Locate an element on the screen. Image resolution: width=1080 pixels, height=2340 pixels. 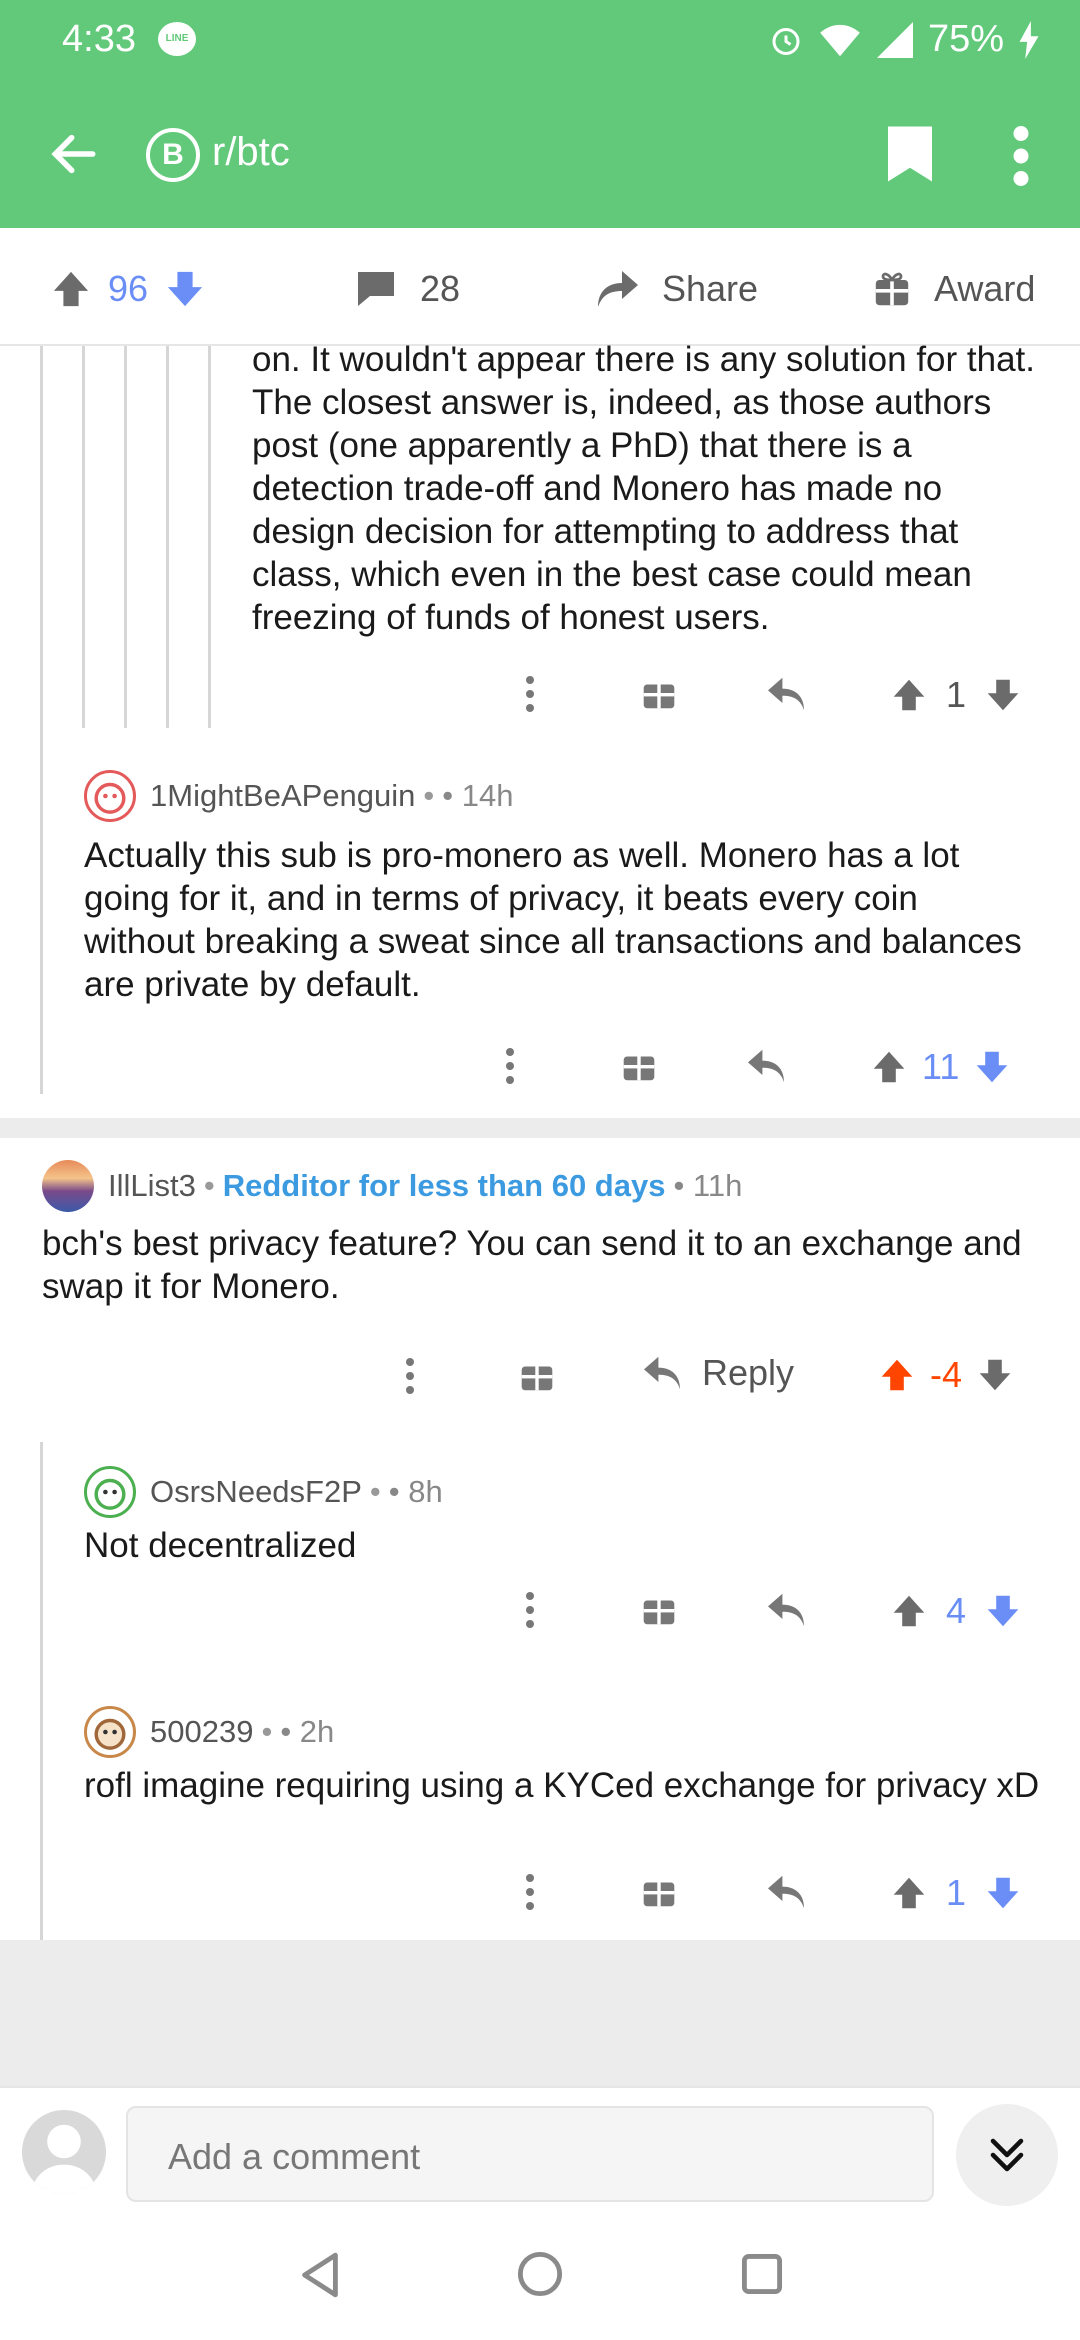
compose-bar: Add a comment is located at coordinates (540, 2151).